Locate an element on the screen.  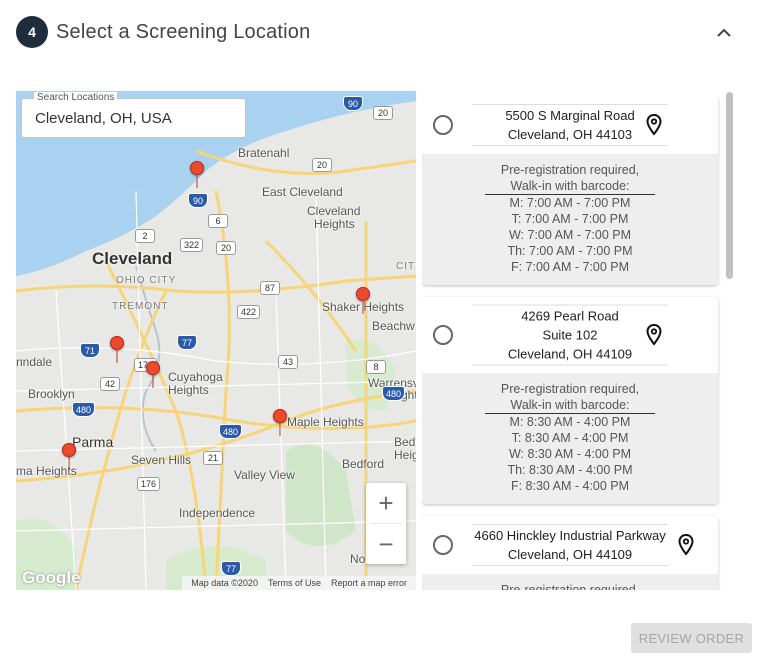
map-label: Valley View is located at coordinates (264, 475).